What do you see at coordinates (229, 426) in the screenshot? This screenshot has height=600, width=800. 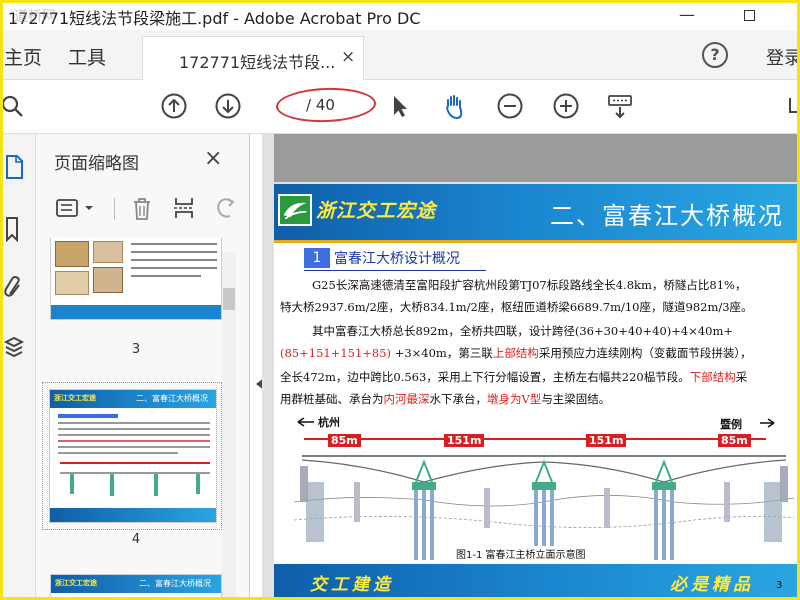 I see `thumbnail-scrollbar` at bounding box center [229, 426].